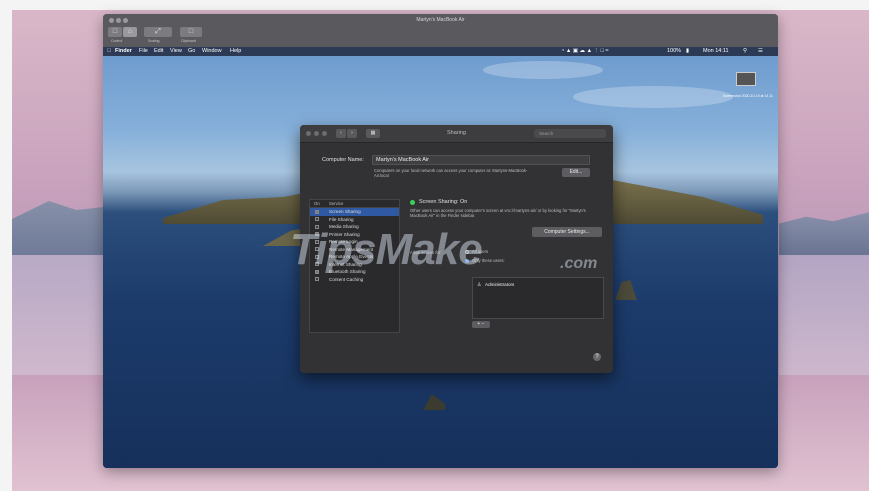 The height and width of the screenshot is (491, 869). Describe the element at coordinates (443, 202) in the screenshot. I see `sharing-status: Screen Sharing: On` at that location.